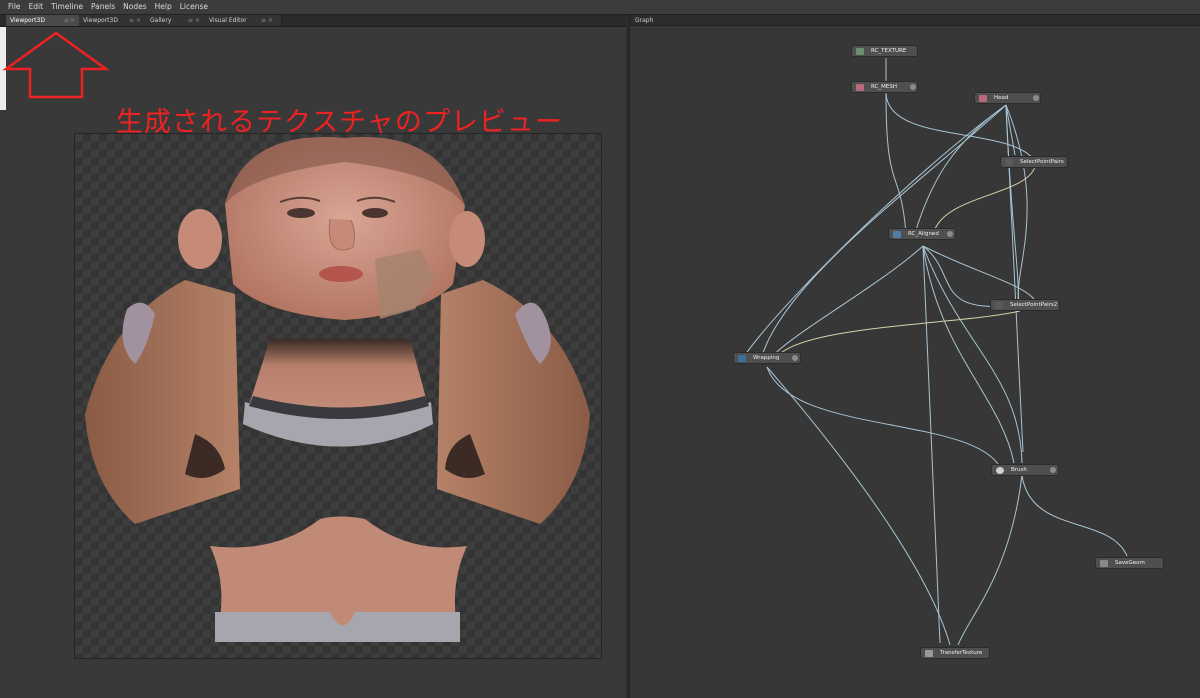 This screenshot has width=1200, height=698. I want to click on node-rc-aligned-label: RC_Aligned, so click(923, 234).